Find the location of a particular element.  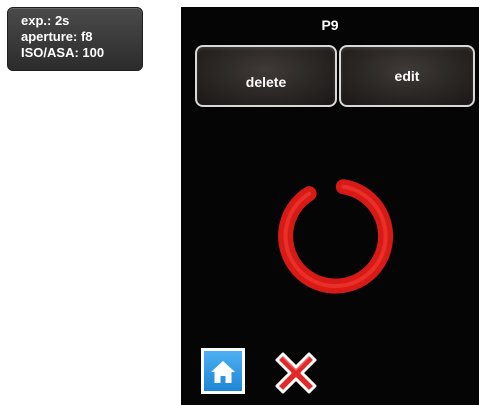

home-icon is located at coordinates (223, 372).